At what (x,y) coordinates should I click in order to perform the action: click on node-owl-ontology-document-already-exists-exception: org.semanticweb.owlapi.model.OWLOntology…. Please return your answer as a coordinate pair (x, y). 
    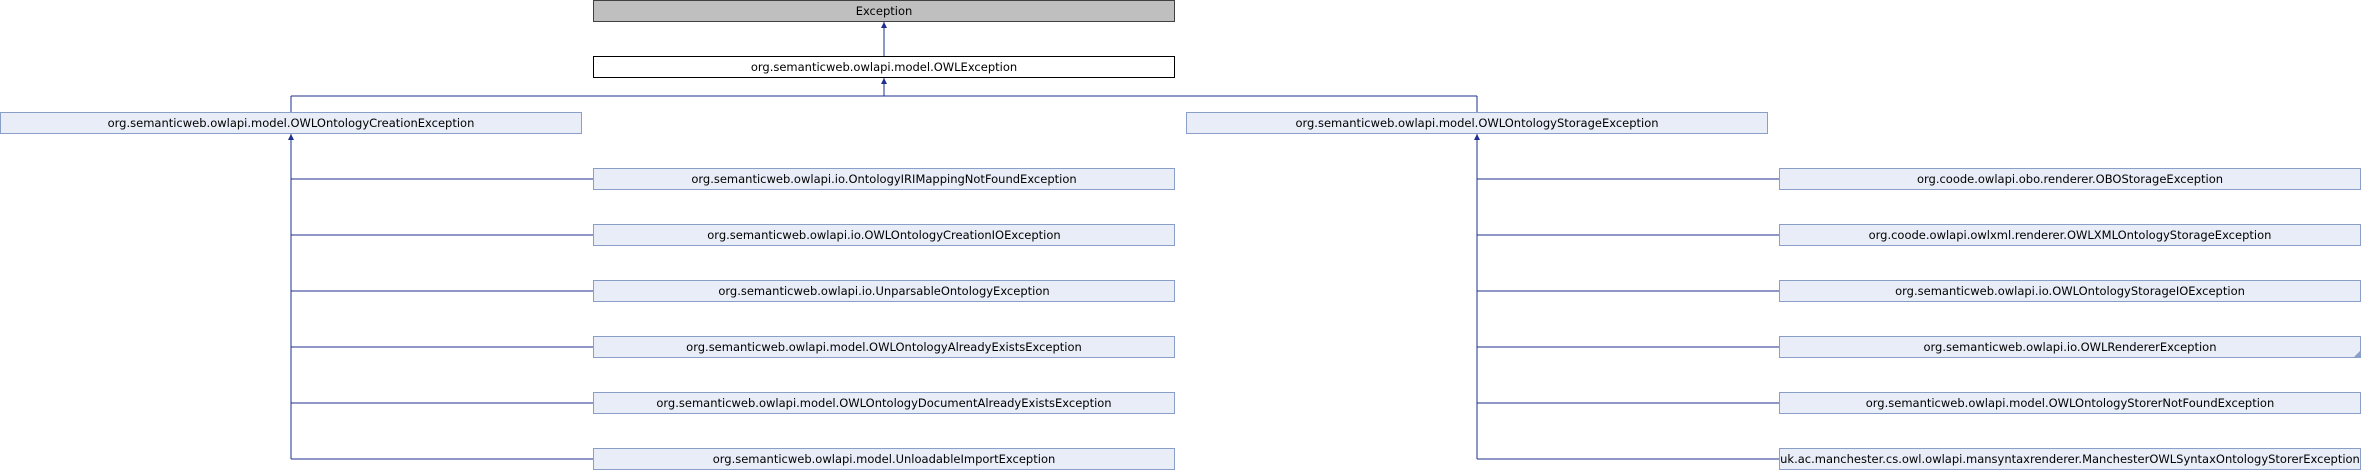
    Looking at the image, I should click on (884, 403).